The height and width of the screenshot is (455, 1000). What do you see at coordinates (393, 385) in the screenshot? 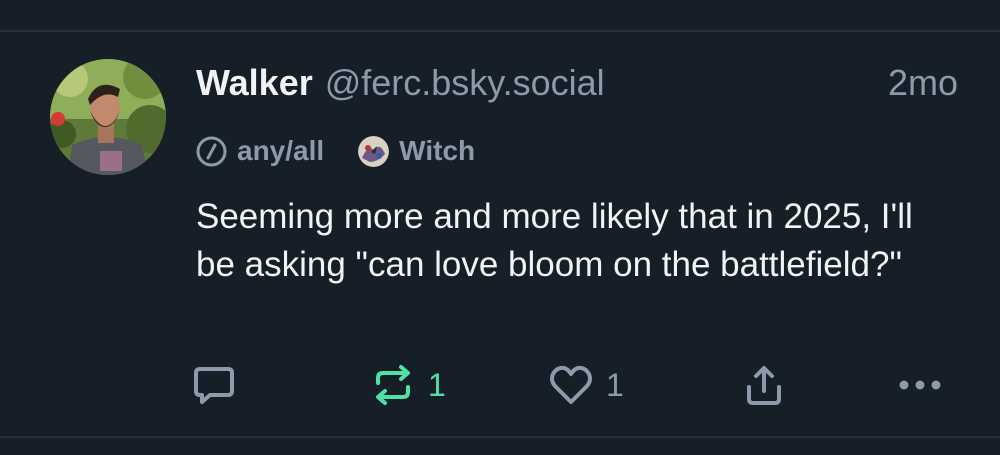
I see `repost-icon` at bounding box center [393, 385].